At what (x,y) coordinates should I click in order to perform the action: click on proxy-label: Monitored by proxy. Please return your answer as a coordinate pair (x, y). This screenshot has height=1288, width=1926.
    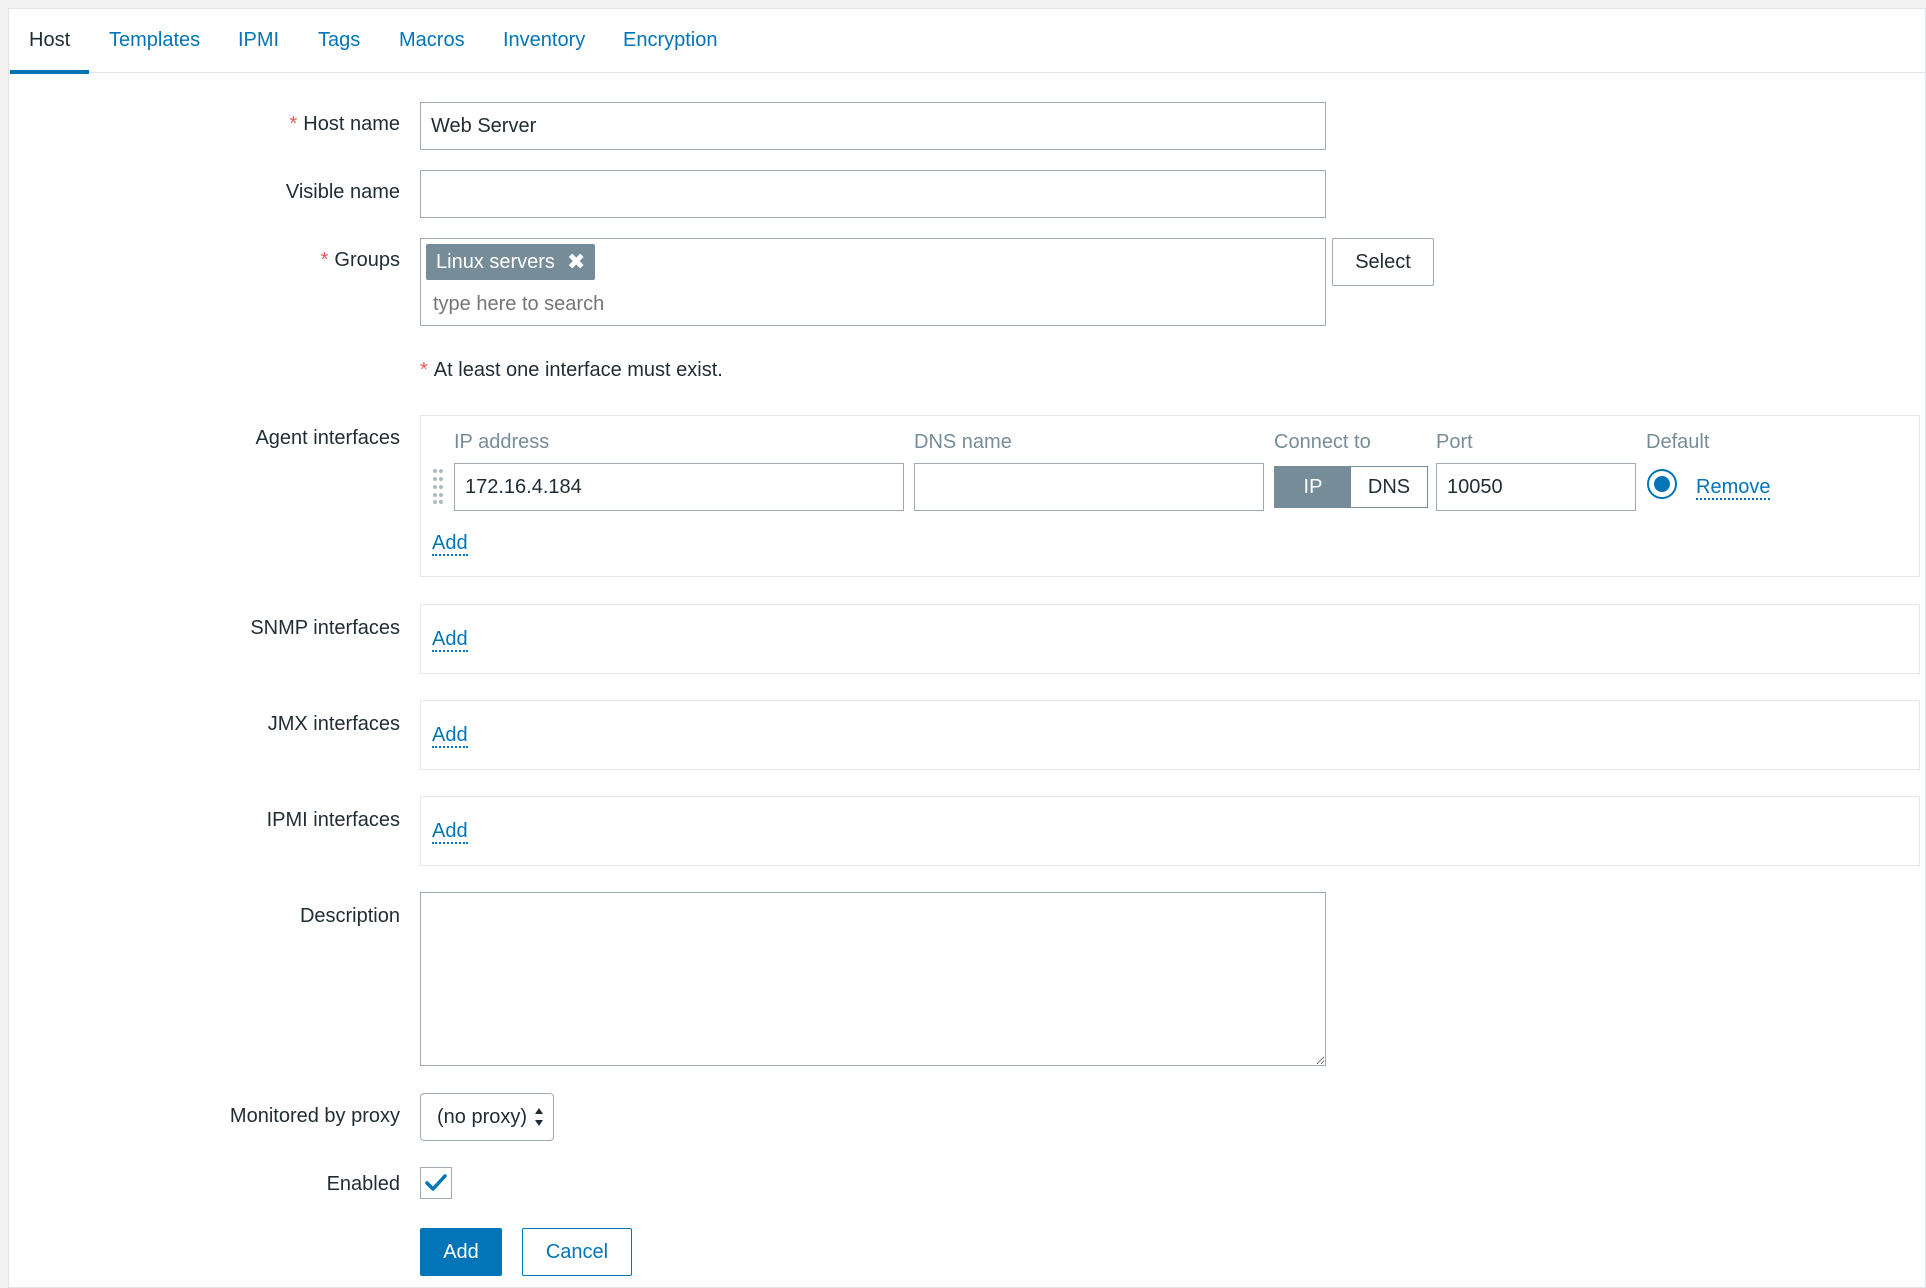
    Looking at the image, I should click on (314, 1116).